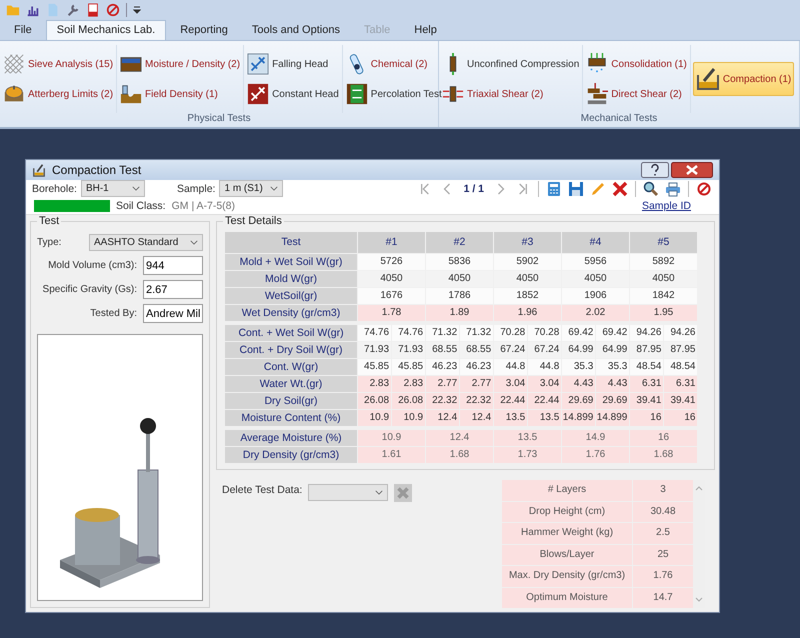  I want to click on ribbon-button: Falling Head, so click(293, 64).